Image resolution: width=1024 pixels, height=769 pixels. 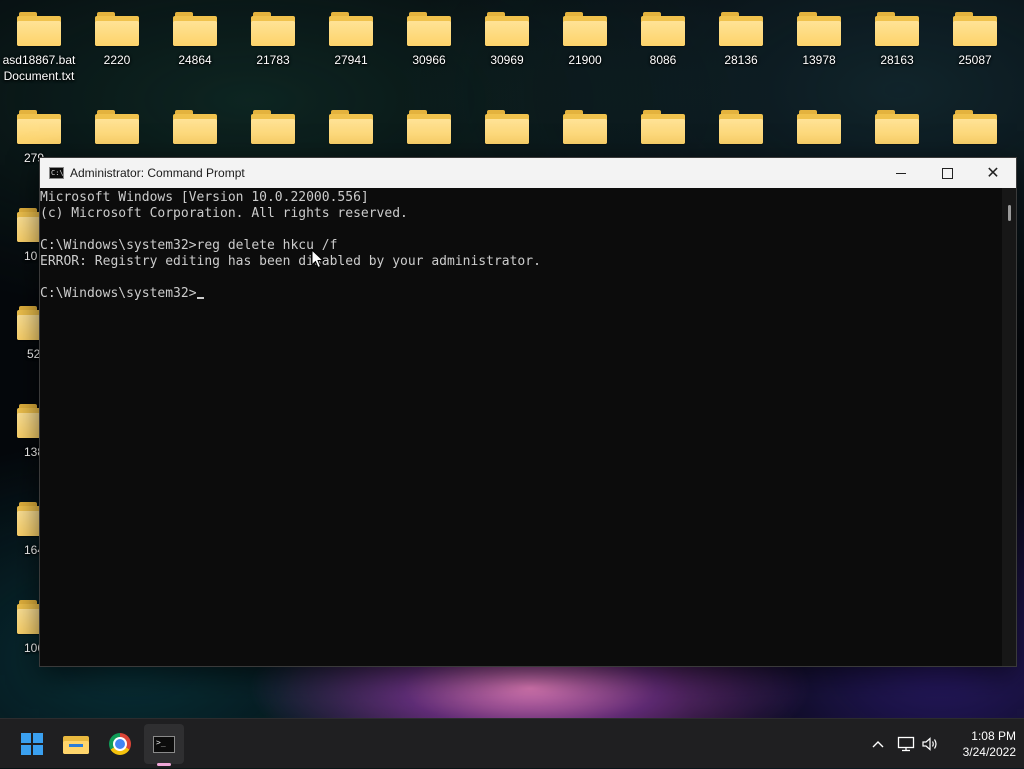 I want to click on active-app-indicator, so click(x=164, y=764).